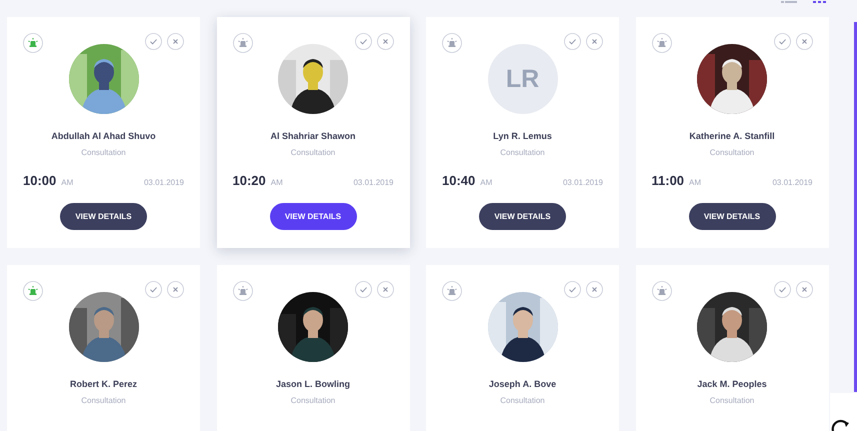 This screenshot has width=857, height=431. Describe the element at coordinates (522, 136) in the screenshot. I see `patient-name: Lyn R. Lemus` at that location.